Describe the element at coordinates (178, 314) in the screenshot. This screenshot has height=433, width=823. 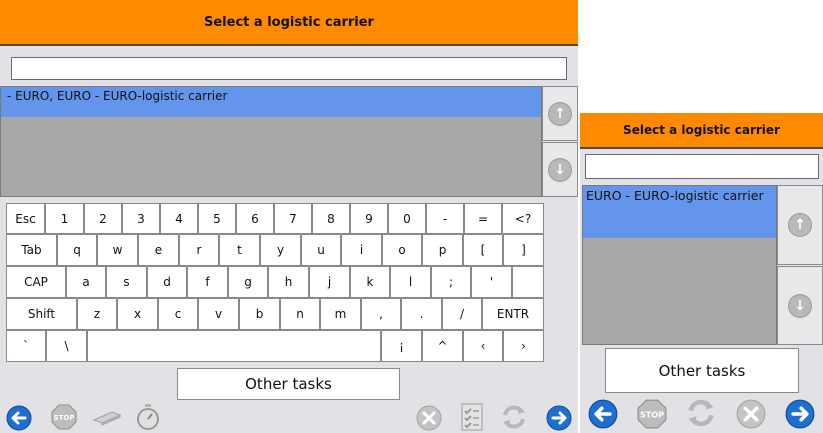
I see `key-c: c` at that location.